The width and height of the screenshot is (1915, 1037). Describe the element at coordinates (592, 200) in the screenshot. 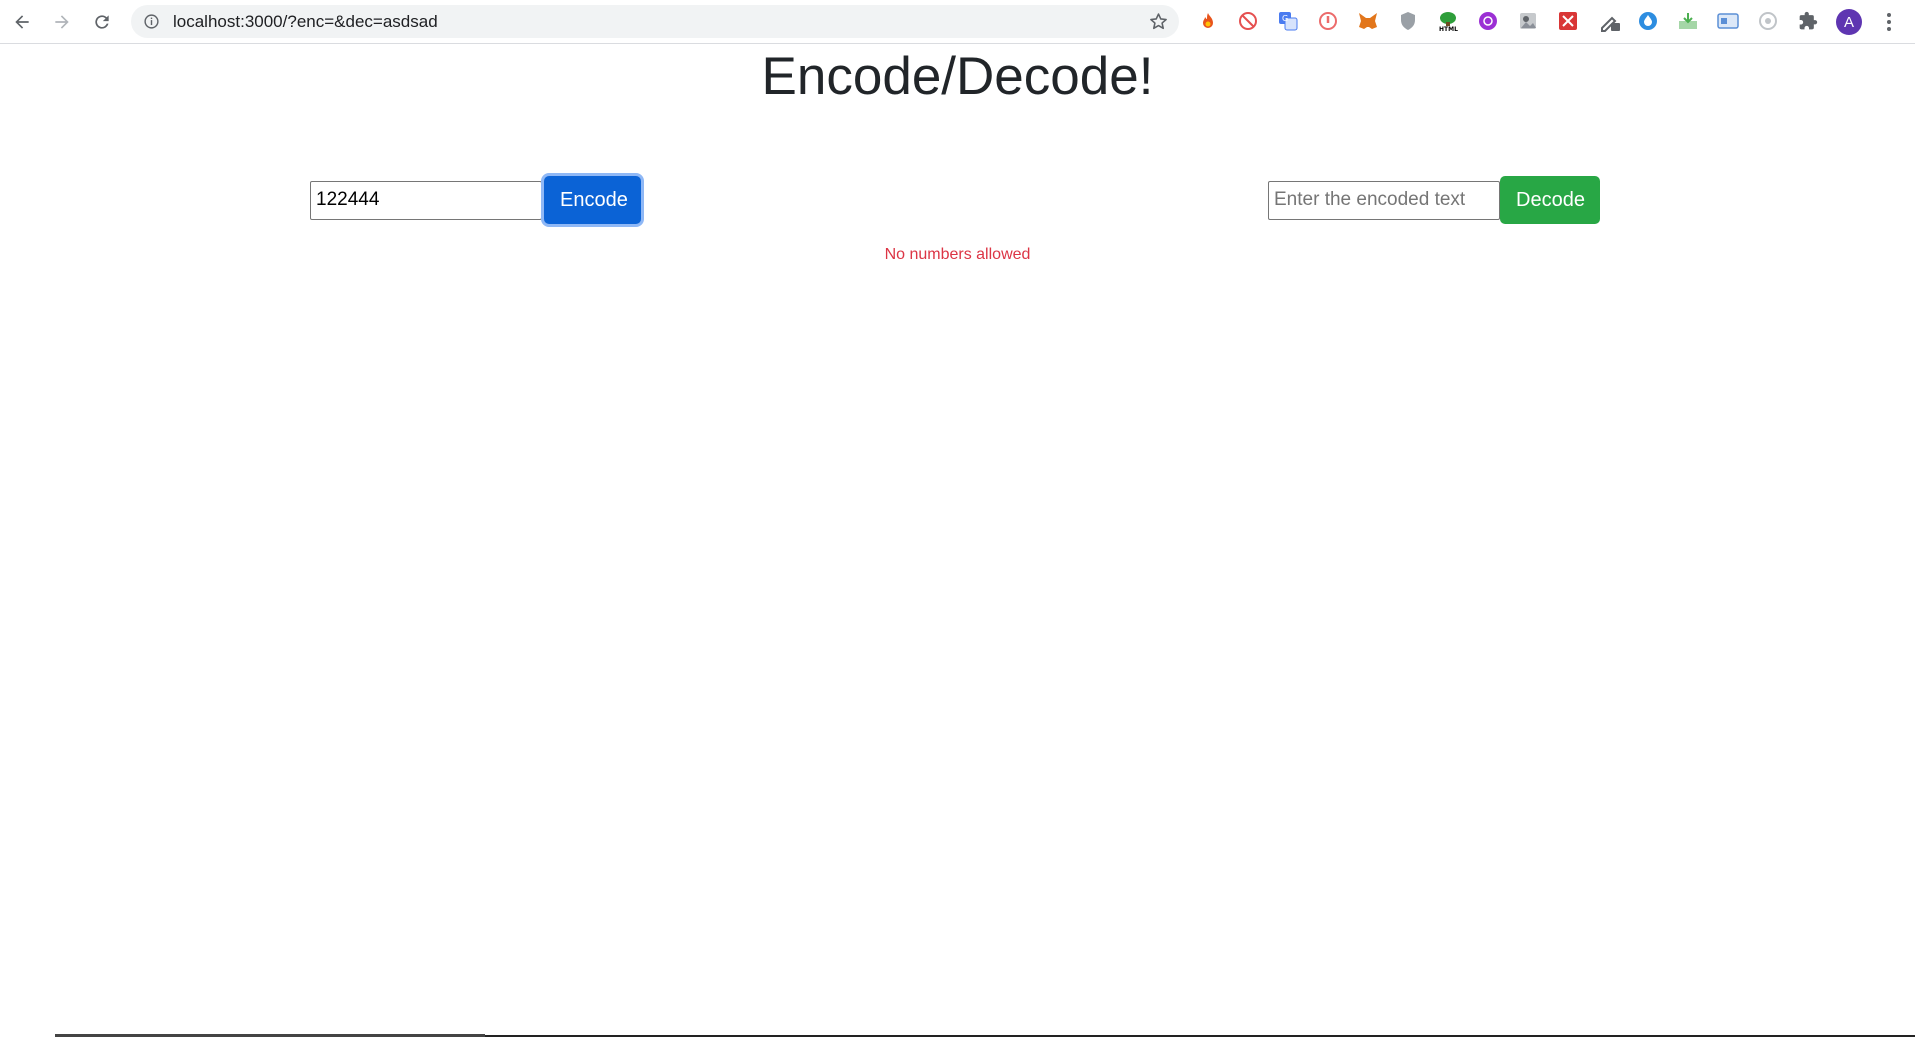

I see `encode-button: Encode` at that location.